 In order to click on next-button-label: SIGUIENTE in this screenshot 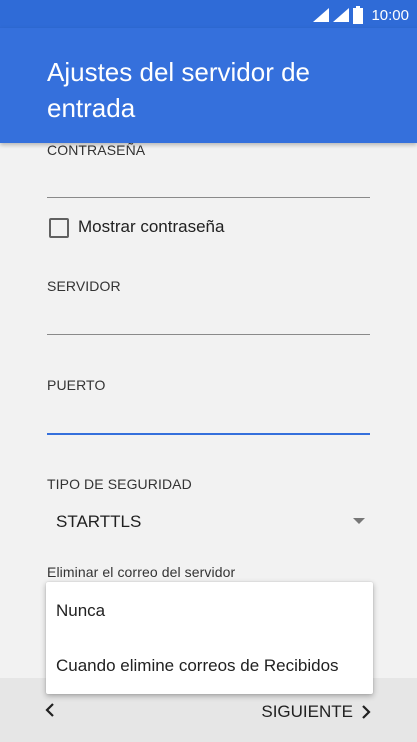, I will do `click(307, 711)`.